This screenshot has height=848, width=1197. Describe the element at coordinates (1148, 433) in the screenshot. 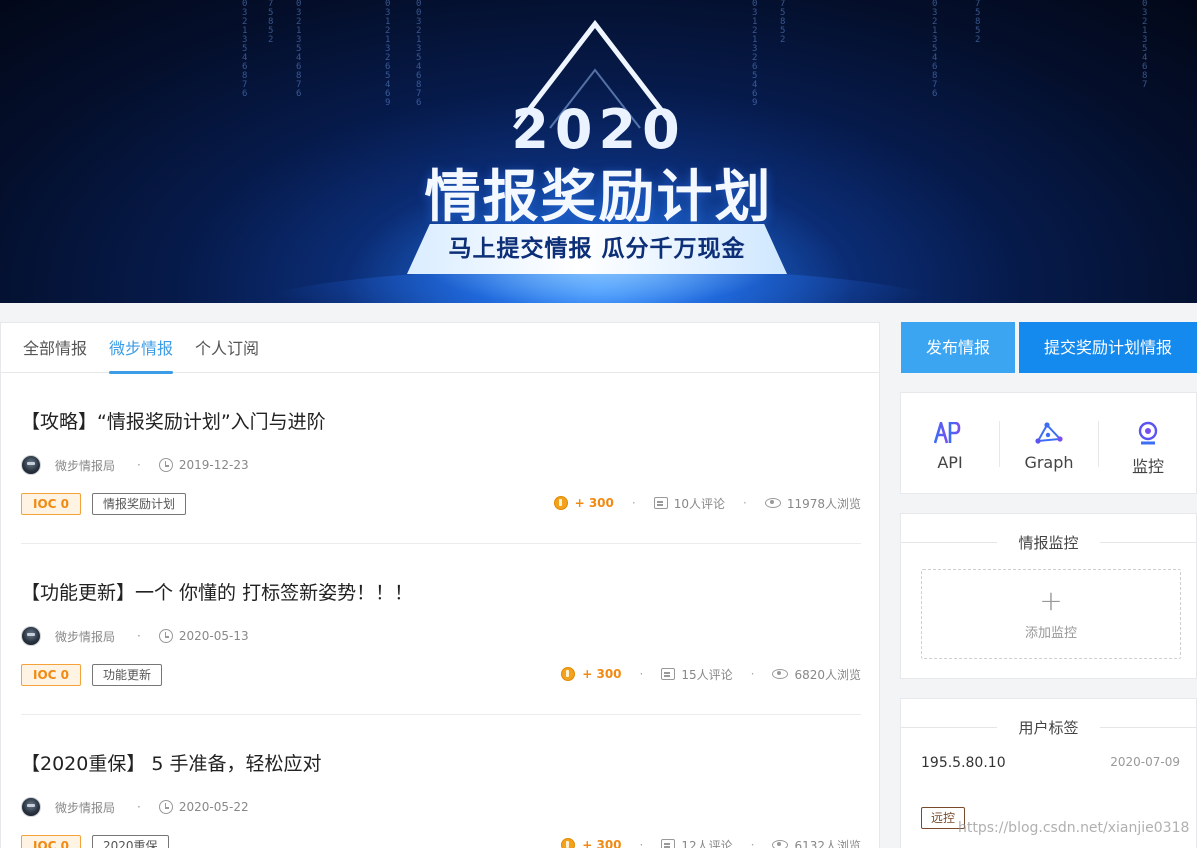

I see `monitor-icon` at that location.